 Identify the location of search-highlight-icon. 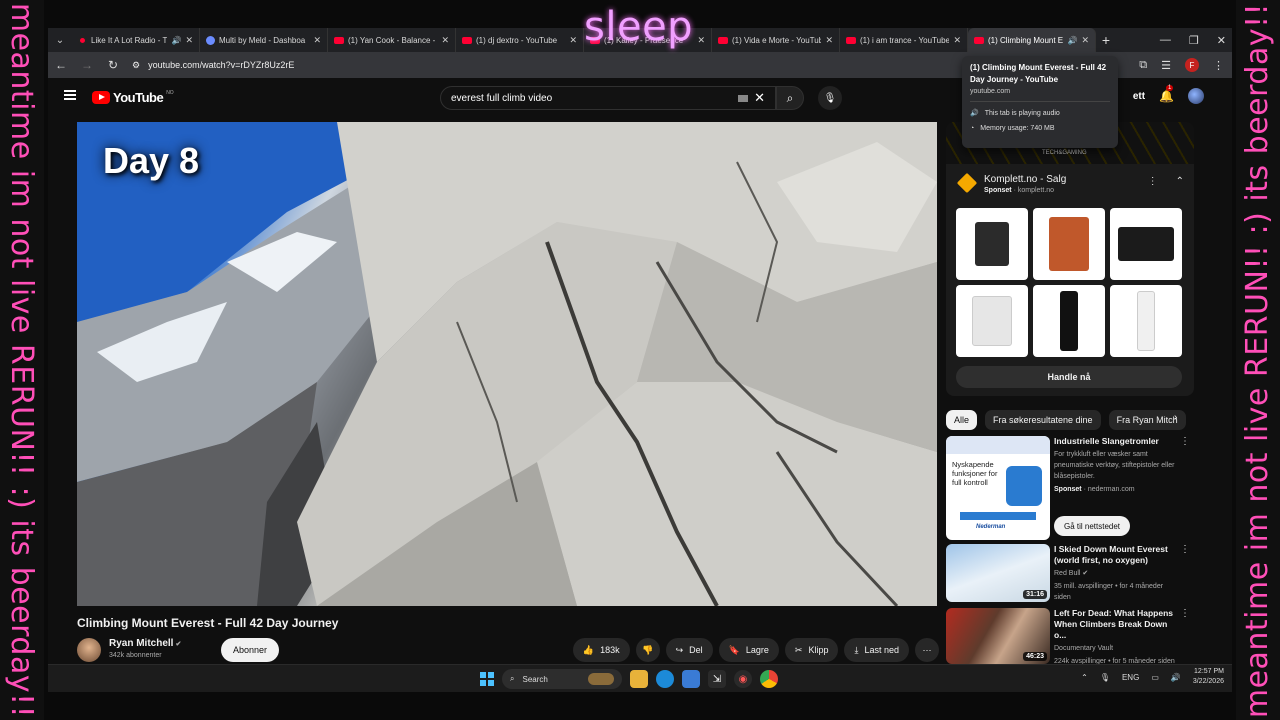
(601, 679).